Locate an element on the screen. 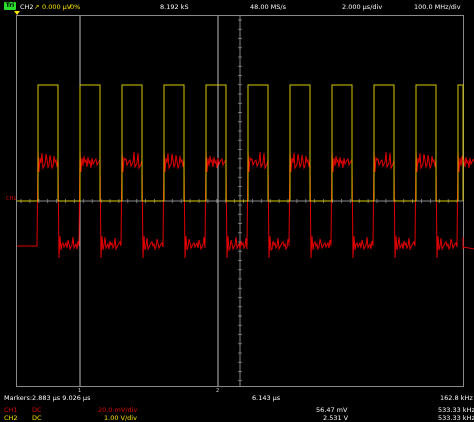 Image resolution: width=474 pixels, height=422 pixels. ch1-frequency: 533.33 kHz is located at coordinates (456, 410).